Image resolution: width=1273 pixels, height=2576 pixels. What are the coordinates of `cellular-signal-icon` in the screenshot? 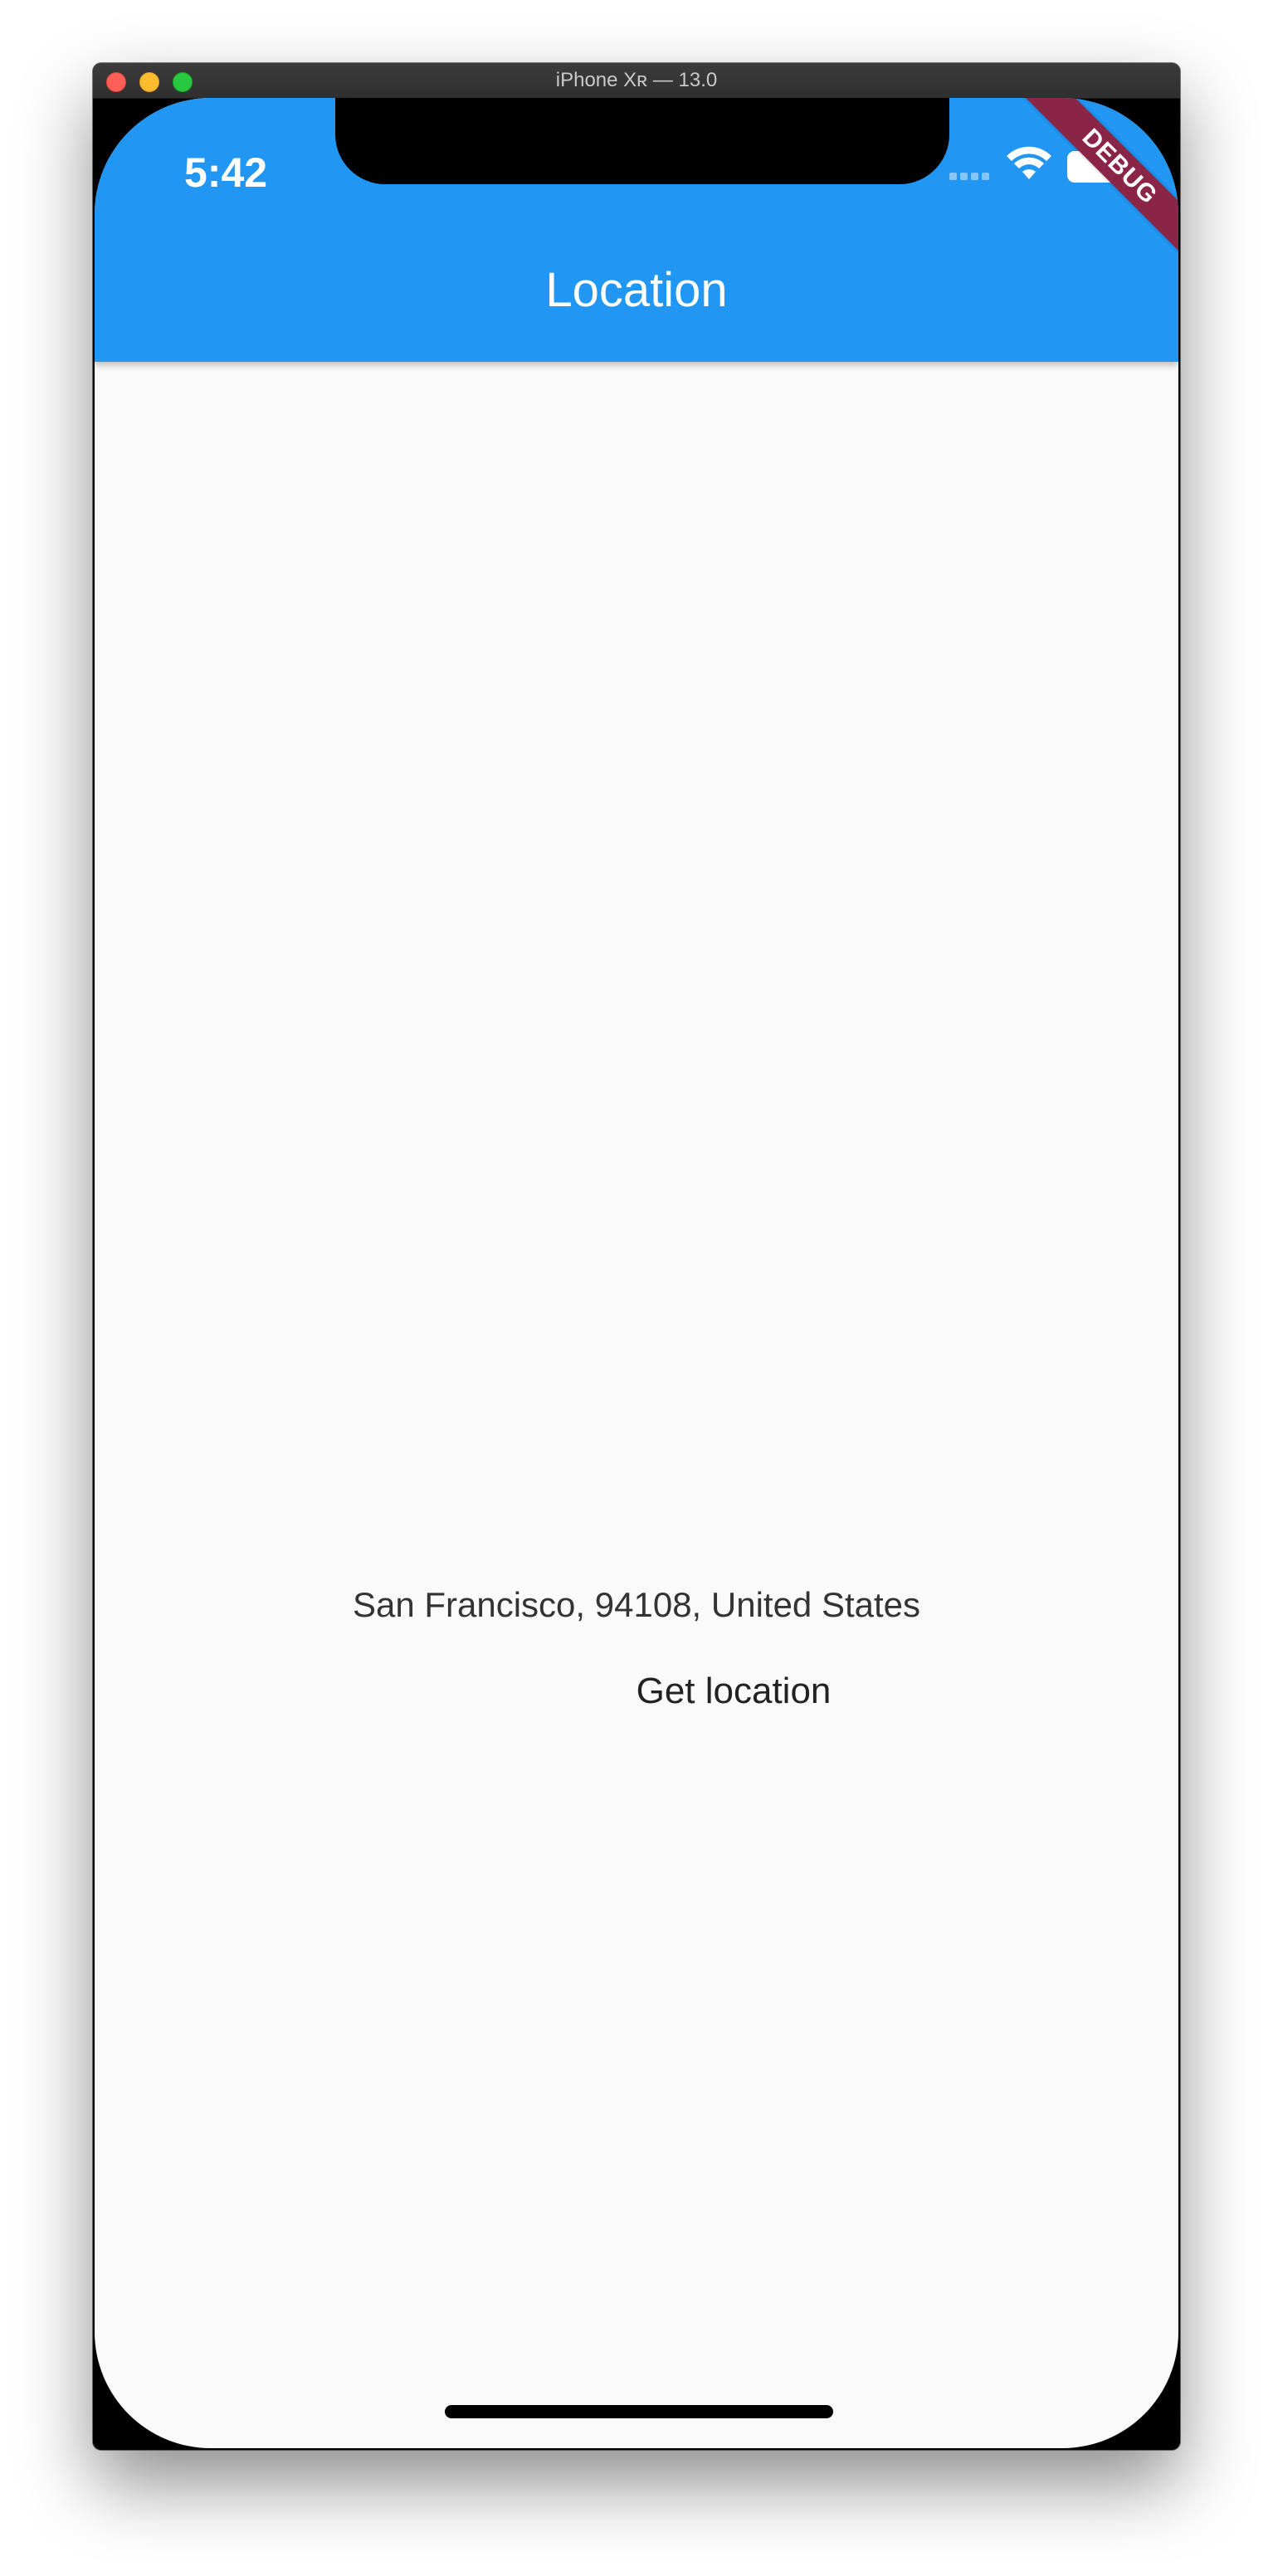 It's located at (969, 176).